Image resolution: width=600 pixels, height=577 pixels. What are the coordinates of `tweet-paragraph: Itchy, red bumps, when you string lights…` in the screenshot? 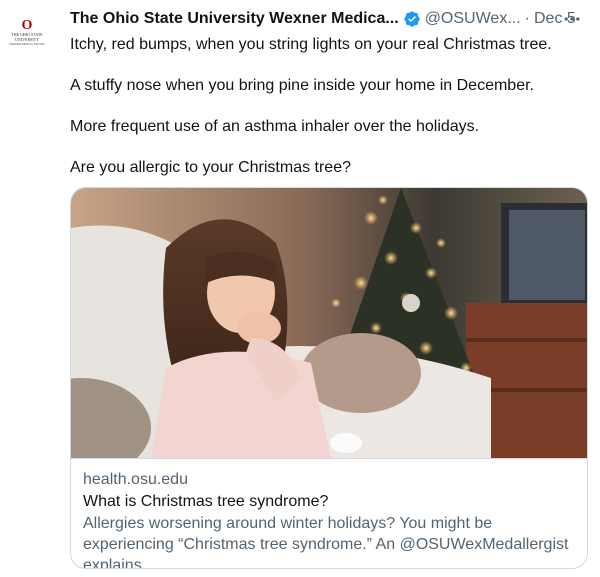 It's located at (311, 44).